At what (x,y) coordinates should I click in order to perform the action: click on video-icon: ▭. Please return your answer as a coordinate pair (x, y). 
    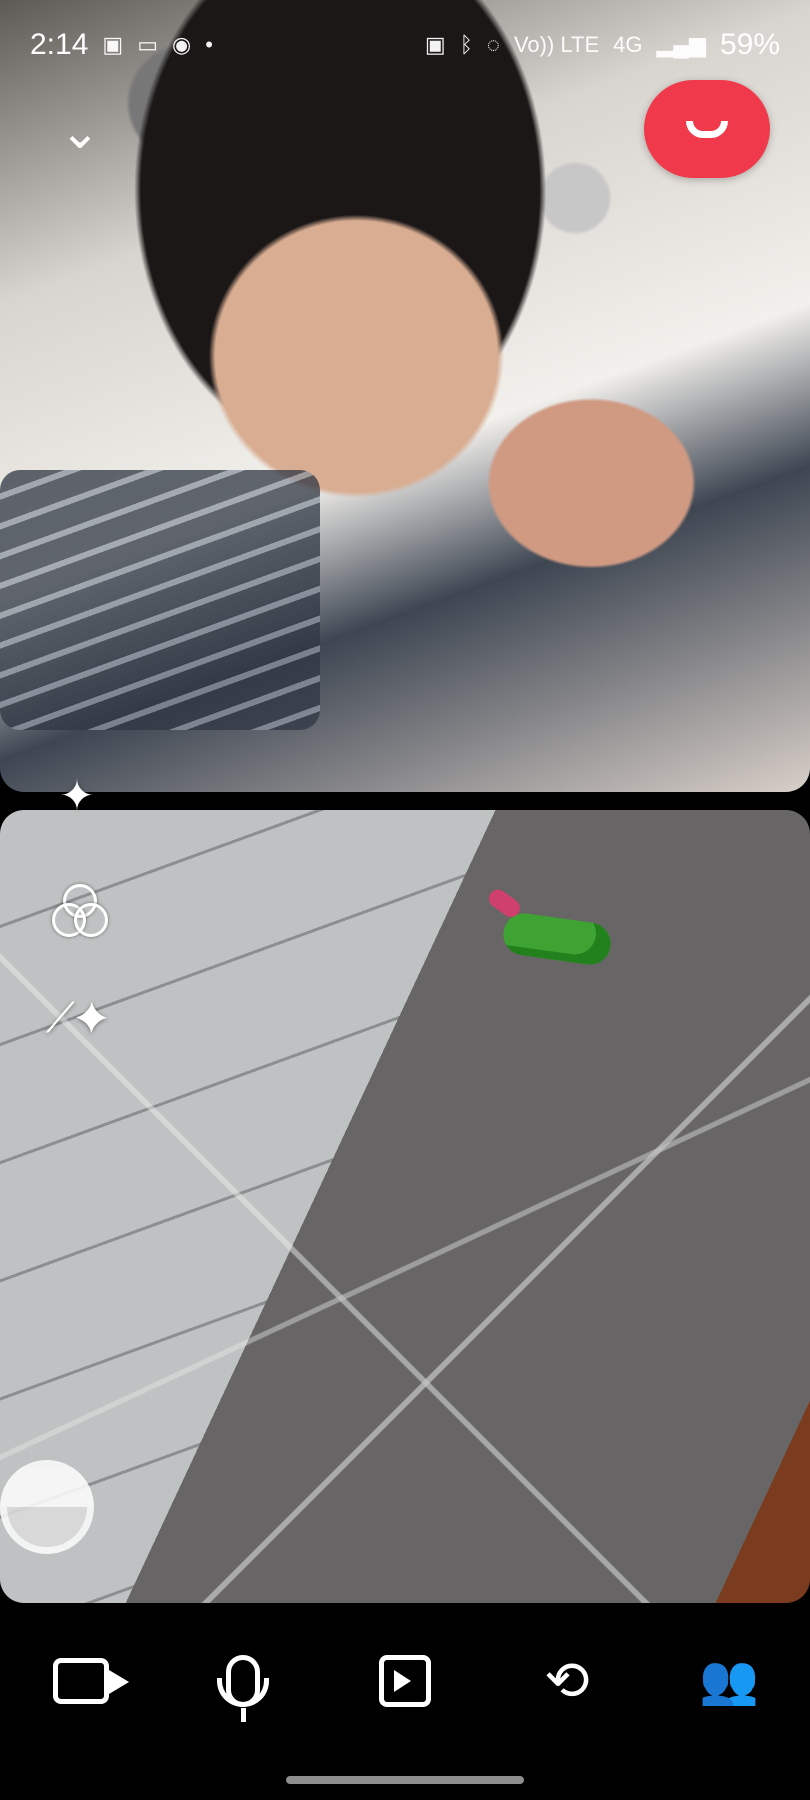
    Looking at the image, I should click on (147, 44).